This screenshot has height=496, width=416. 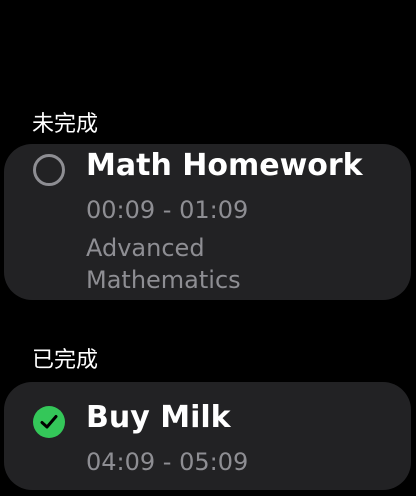 I want to click on task-title: Math Homework, so click(x=224, y=165).